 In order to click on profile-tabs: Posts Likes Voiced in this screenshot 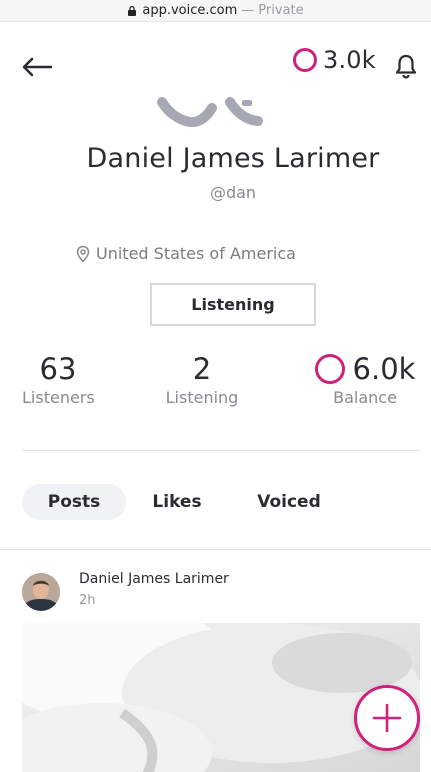, I will do `click(221, 503)`.